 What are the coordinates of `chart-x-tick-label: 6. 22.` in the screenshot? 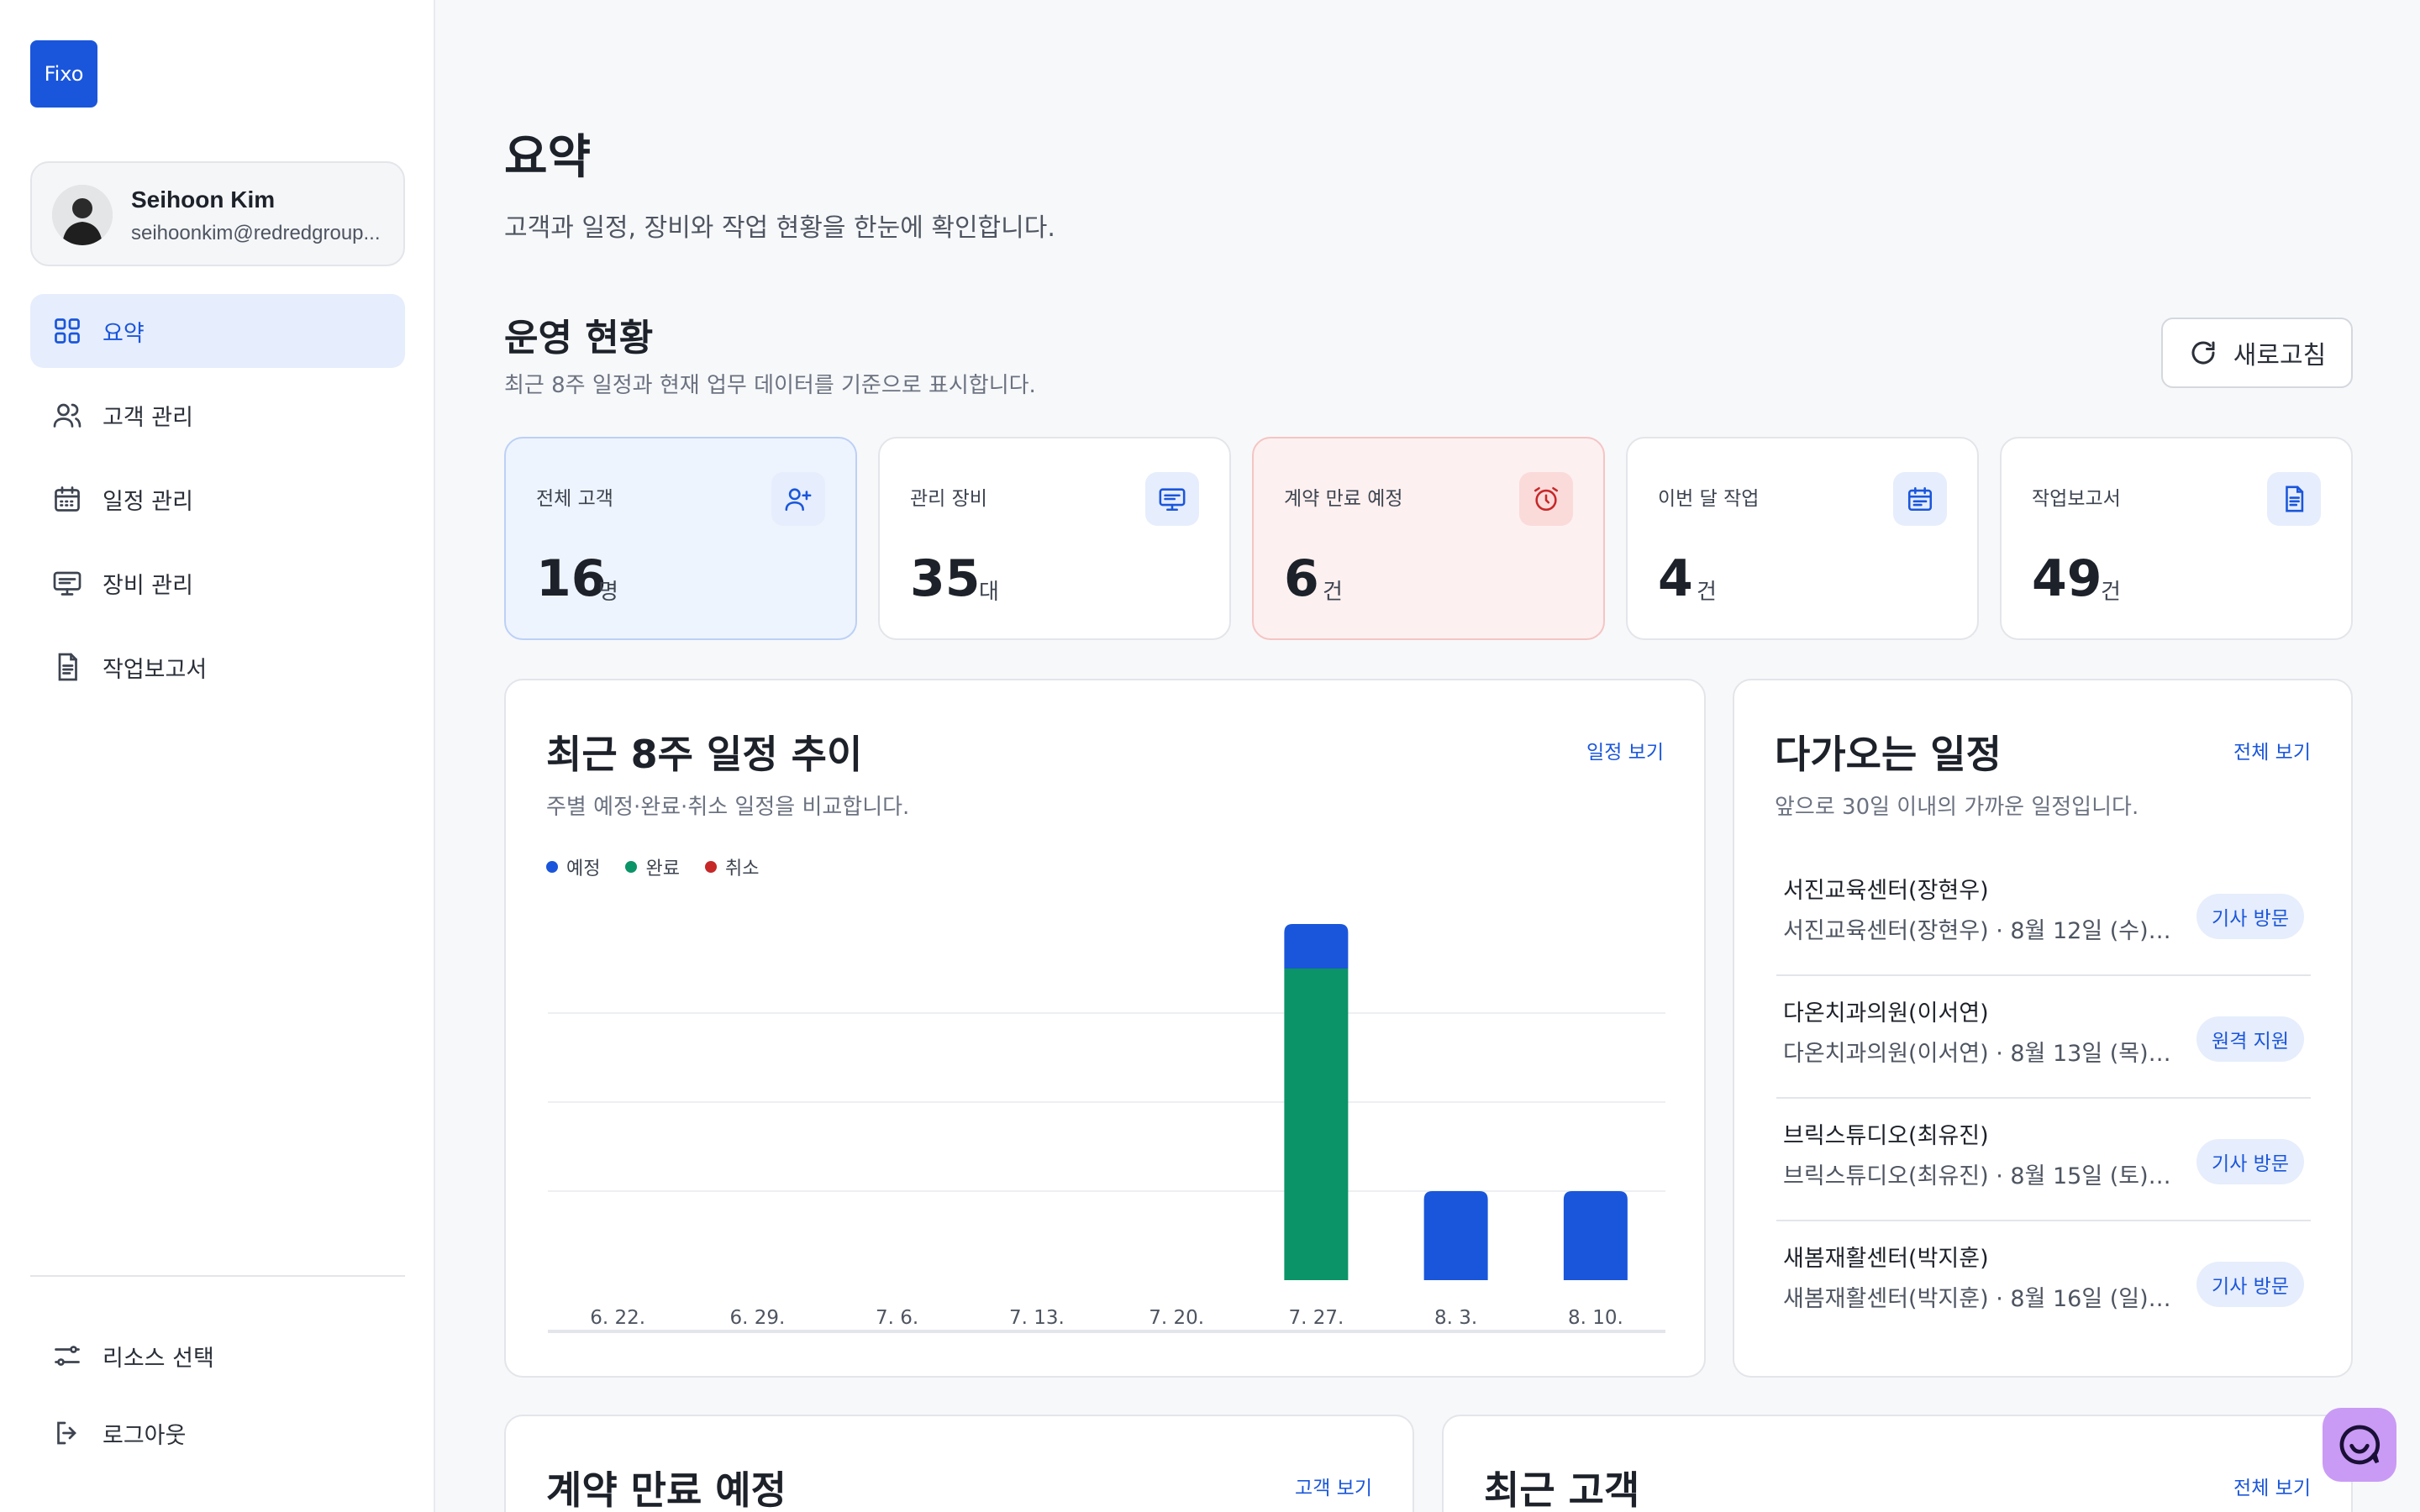 It's located at (617, 1318).